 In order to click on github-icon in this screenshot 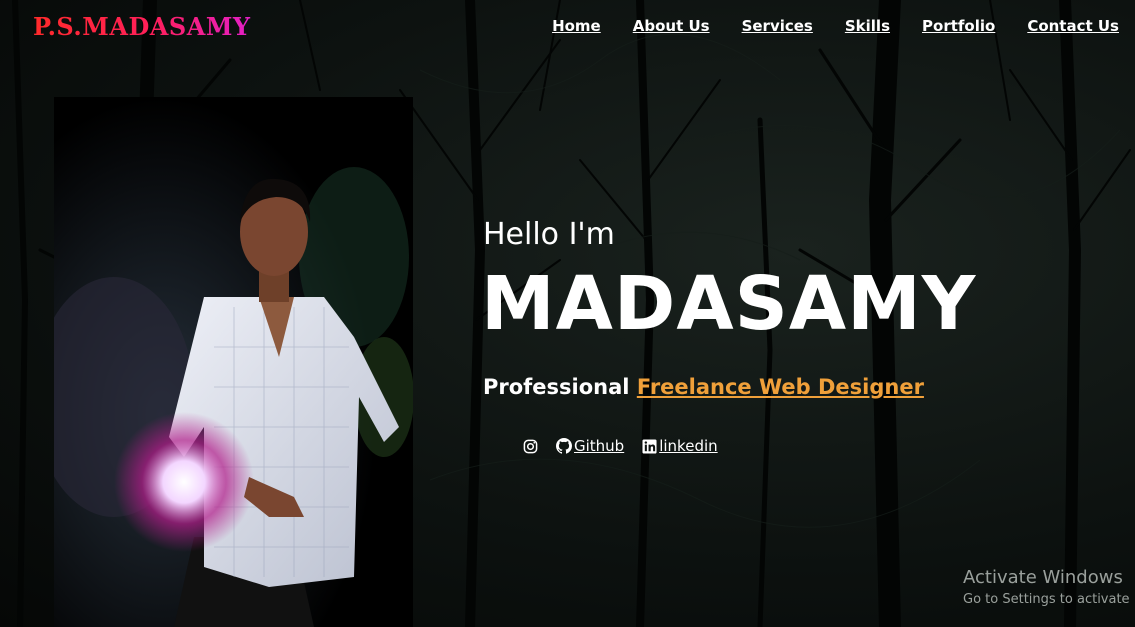, I will do `click(564, 446)`.